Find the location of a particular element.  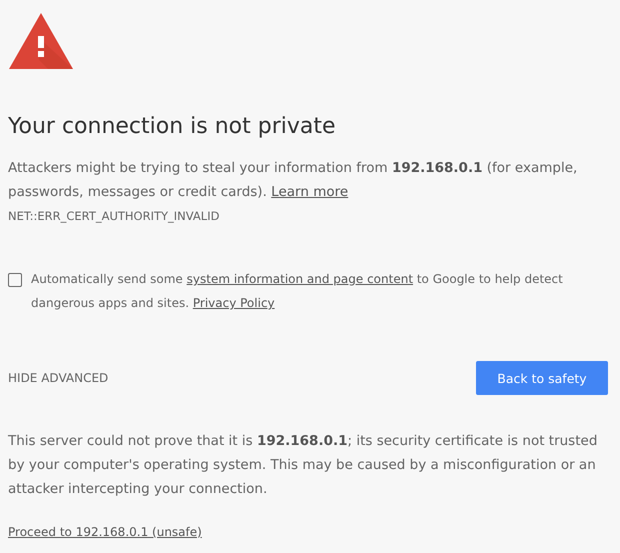

system-information-link: system information and page content is located at coordinates (300, 279).